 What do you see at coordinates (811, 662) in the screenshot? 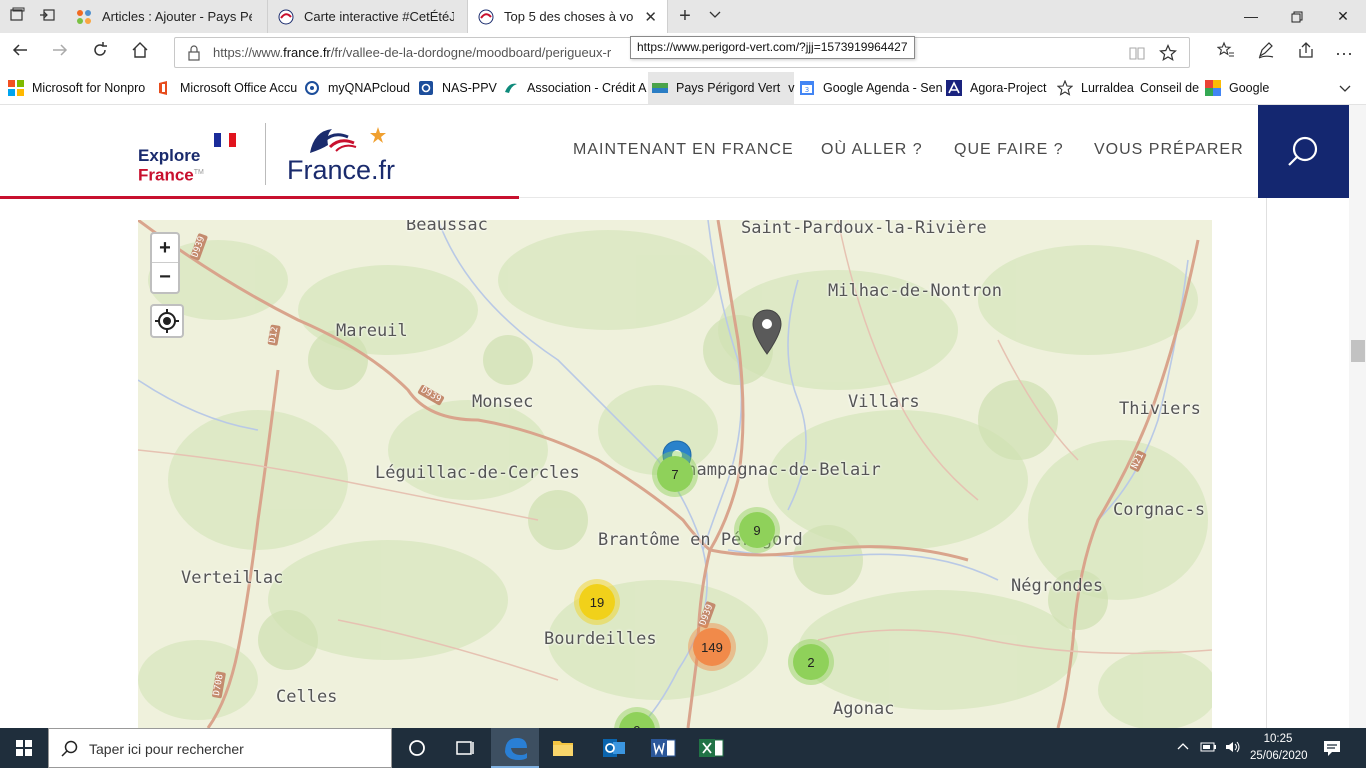
I see `marker-cluster: 2` at bounding box center [811, 662].